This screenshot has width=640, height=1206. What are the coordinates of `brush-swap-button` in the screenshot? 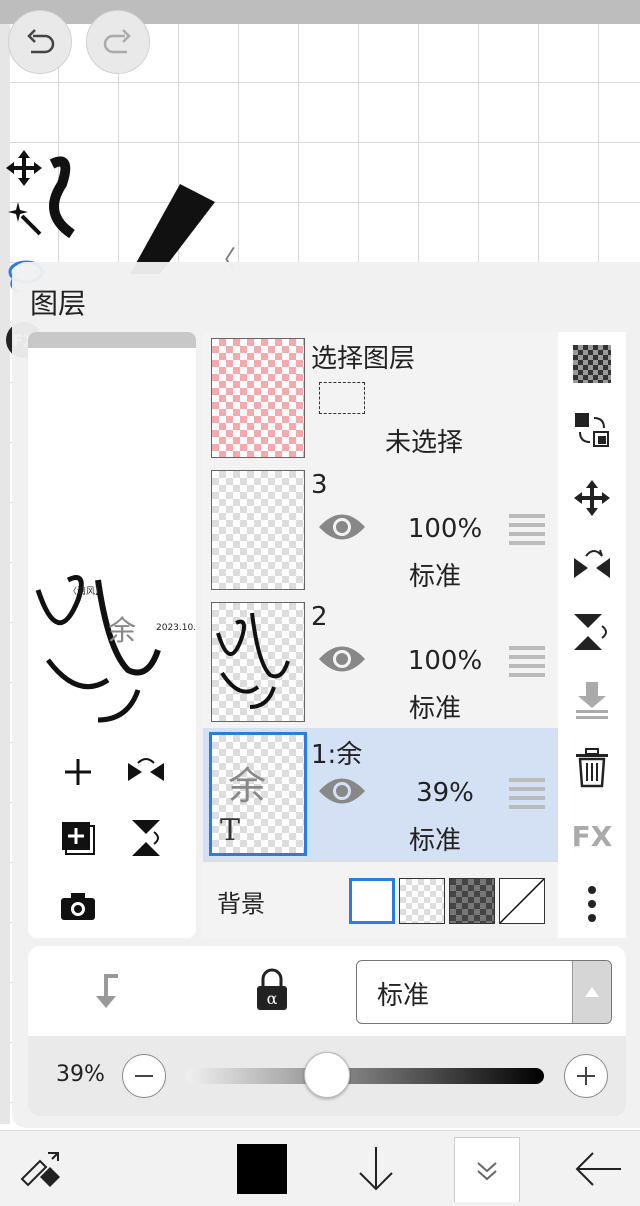 It's located at (40, 1169).